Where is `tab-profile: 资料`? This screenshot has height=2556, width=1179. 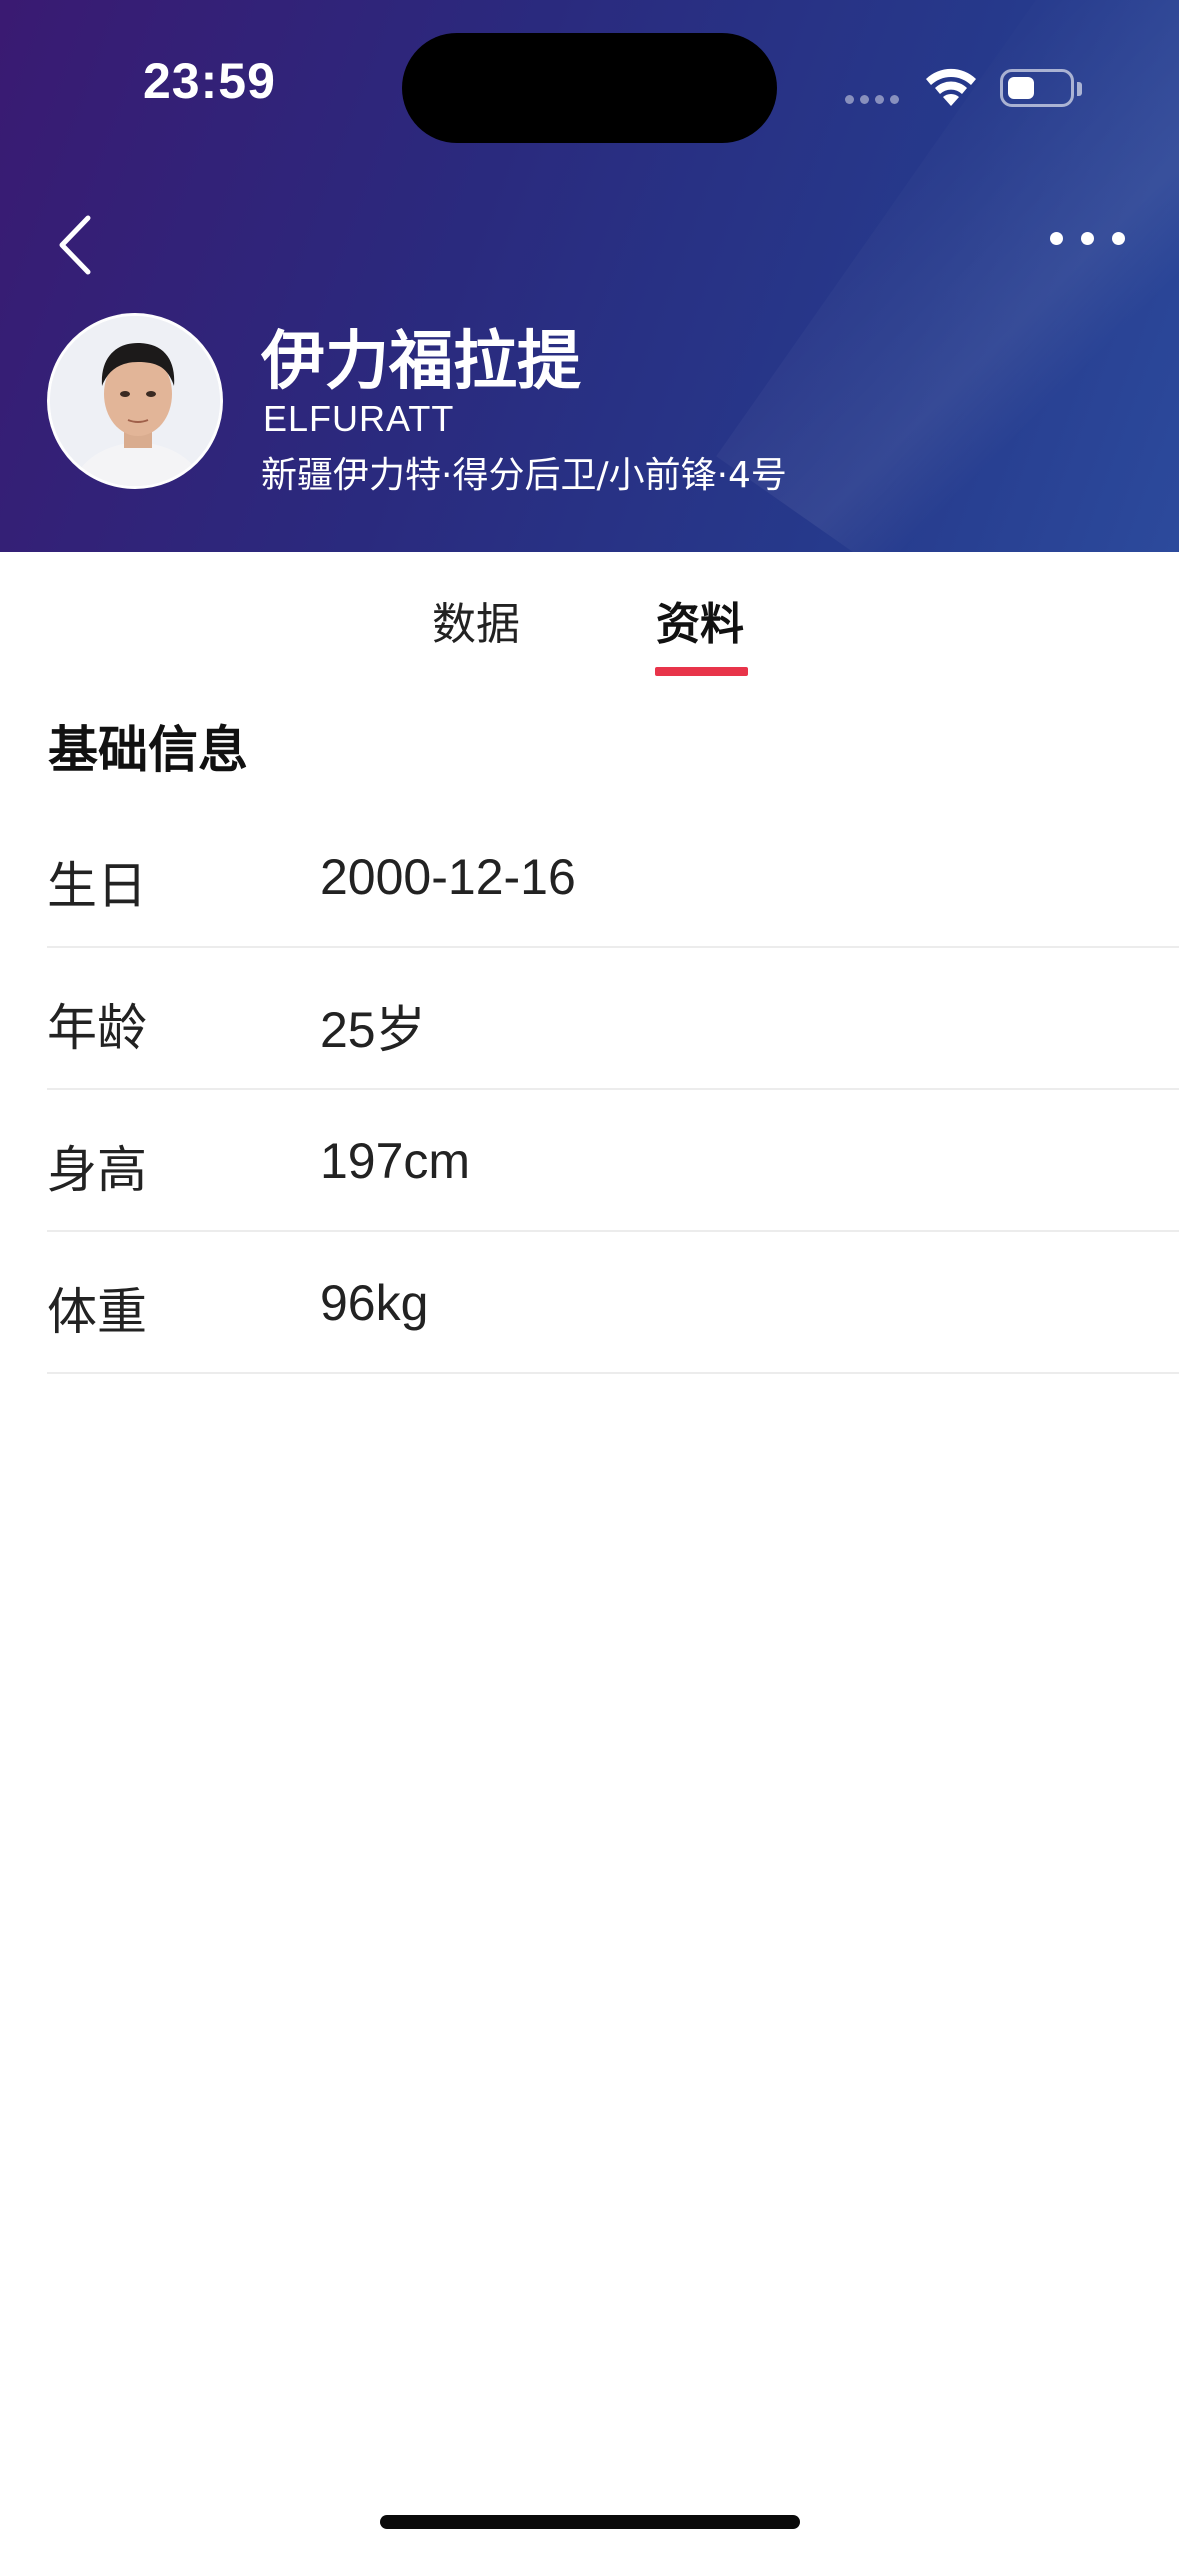 tab-profile: 资料 is located at coordinates (700, 620).